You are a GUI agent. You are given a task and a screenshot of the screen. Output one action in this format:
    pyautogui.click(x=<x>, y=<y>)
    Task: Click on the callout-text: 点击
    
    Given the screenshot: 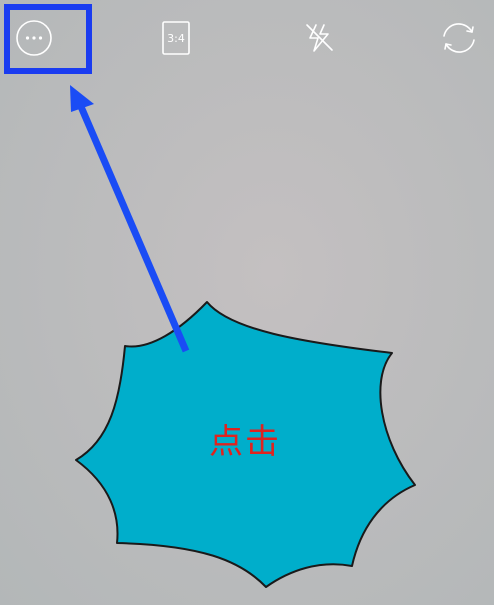 What is the action you would take?
    pyautogui.click(x=245, y=442)
    